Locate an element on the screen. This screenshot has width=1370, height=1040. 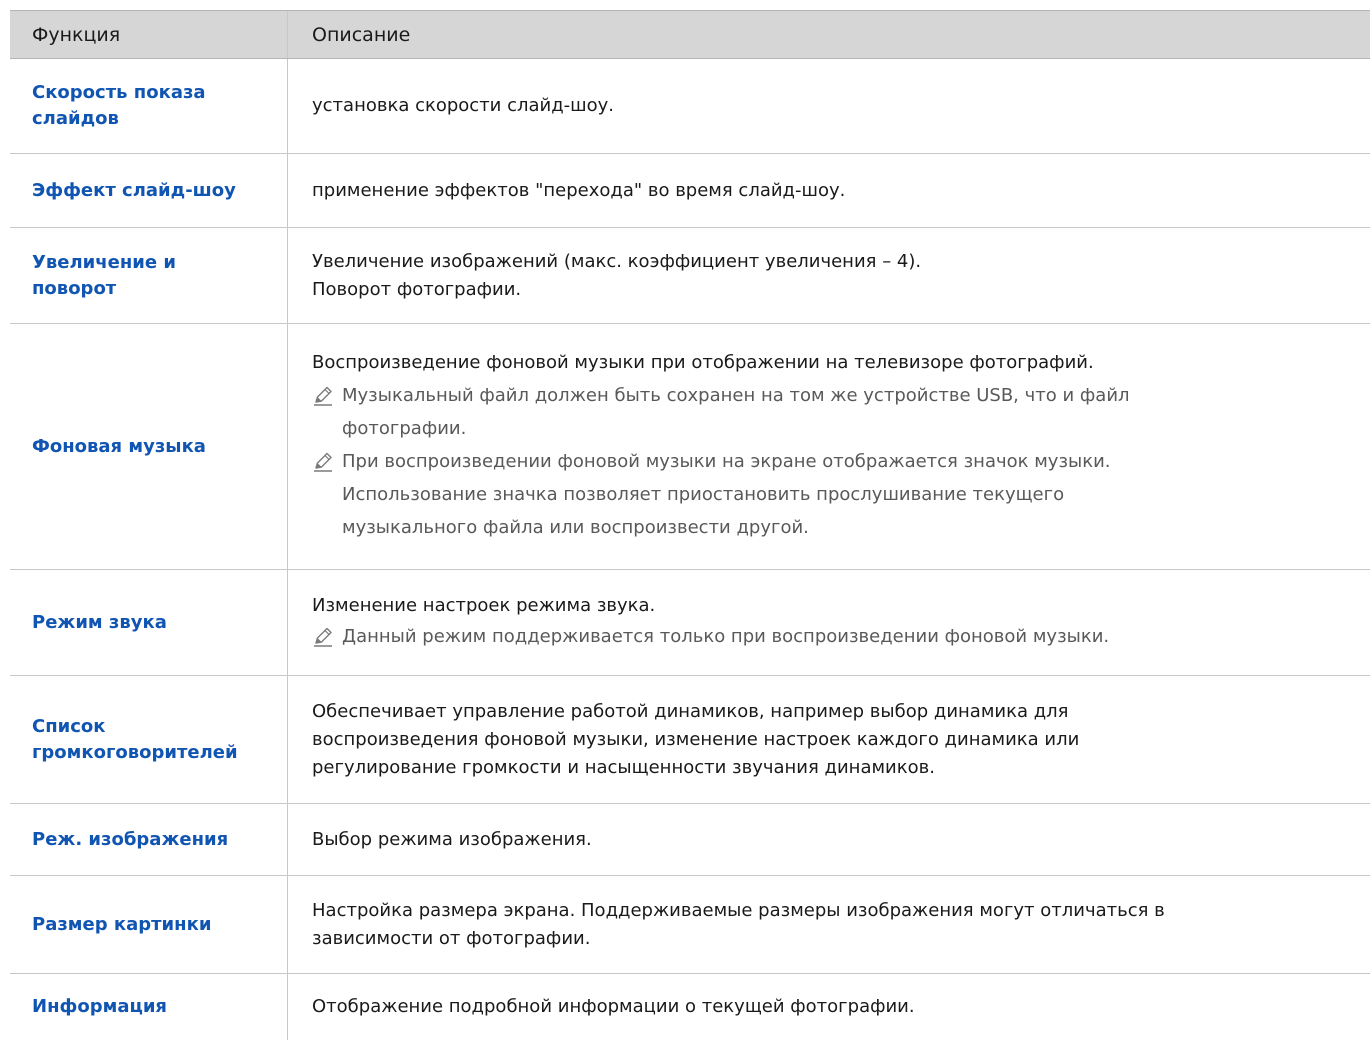
function-name: Скорость показа слайдов is located at coordinates (119, 106).